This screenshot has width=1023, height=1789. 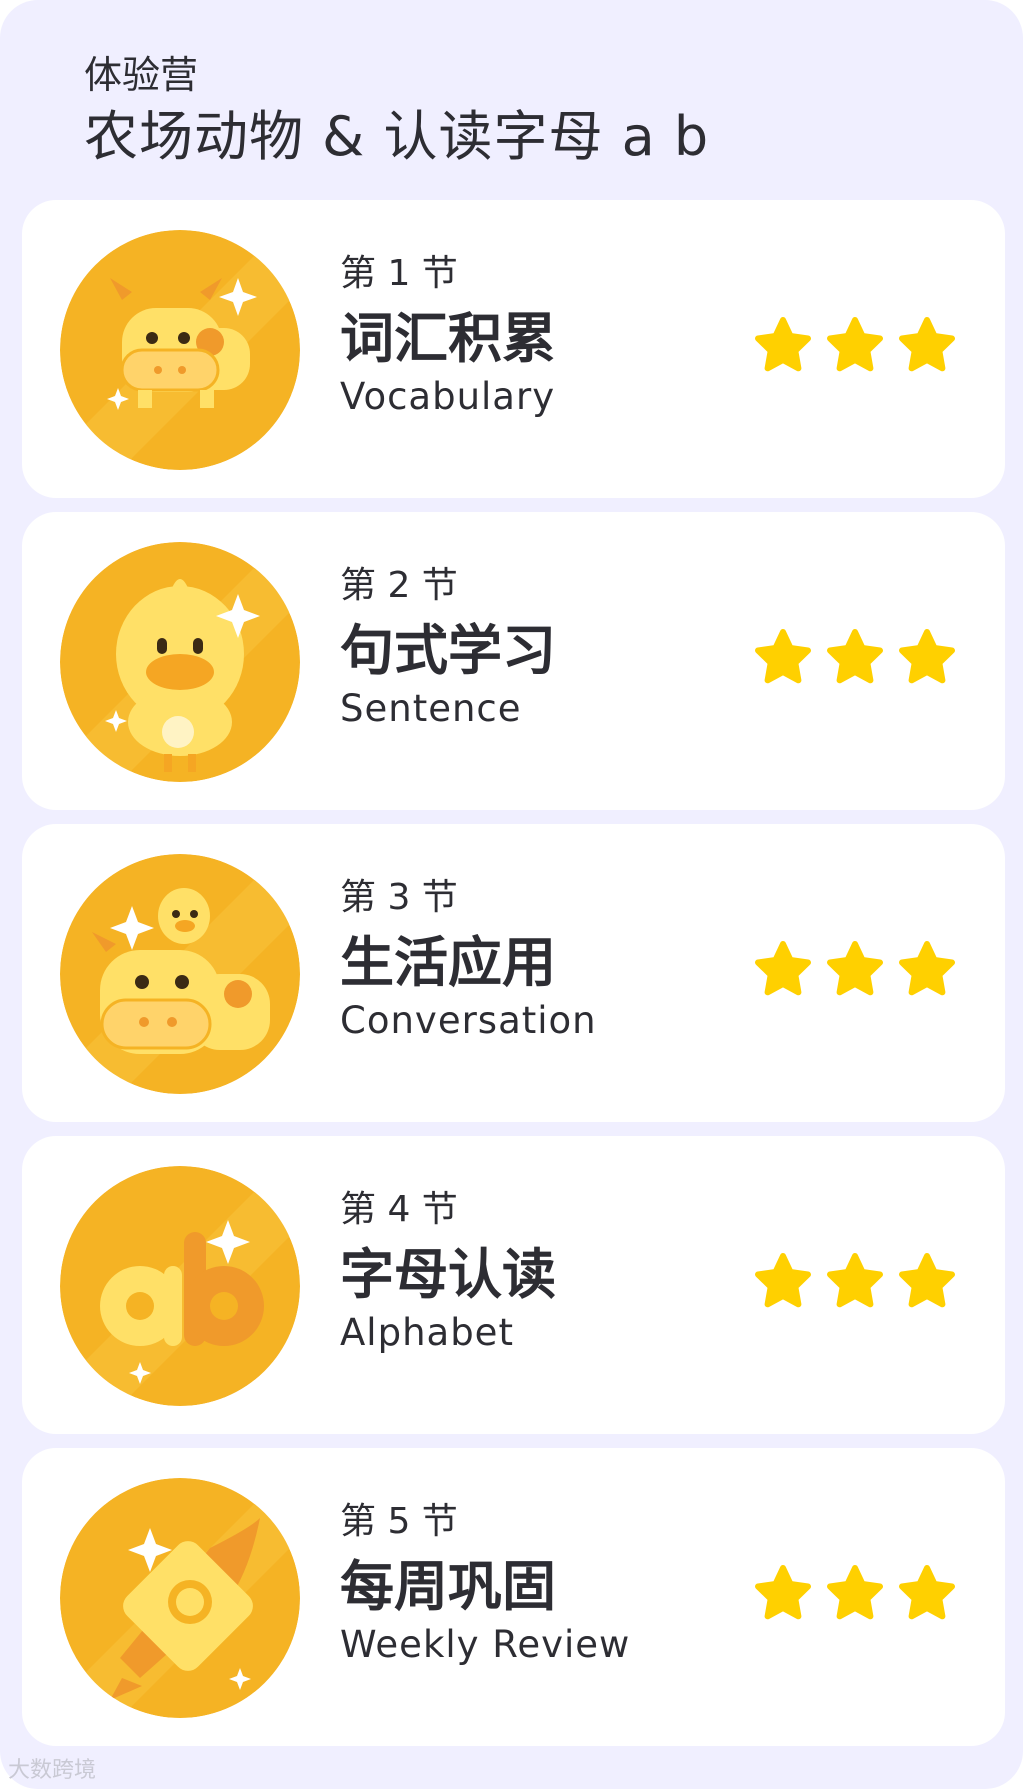 I want to click on lesson-title-en: Sentence, so click(x=431, y=708).